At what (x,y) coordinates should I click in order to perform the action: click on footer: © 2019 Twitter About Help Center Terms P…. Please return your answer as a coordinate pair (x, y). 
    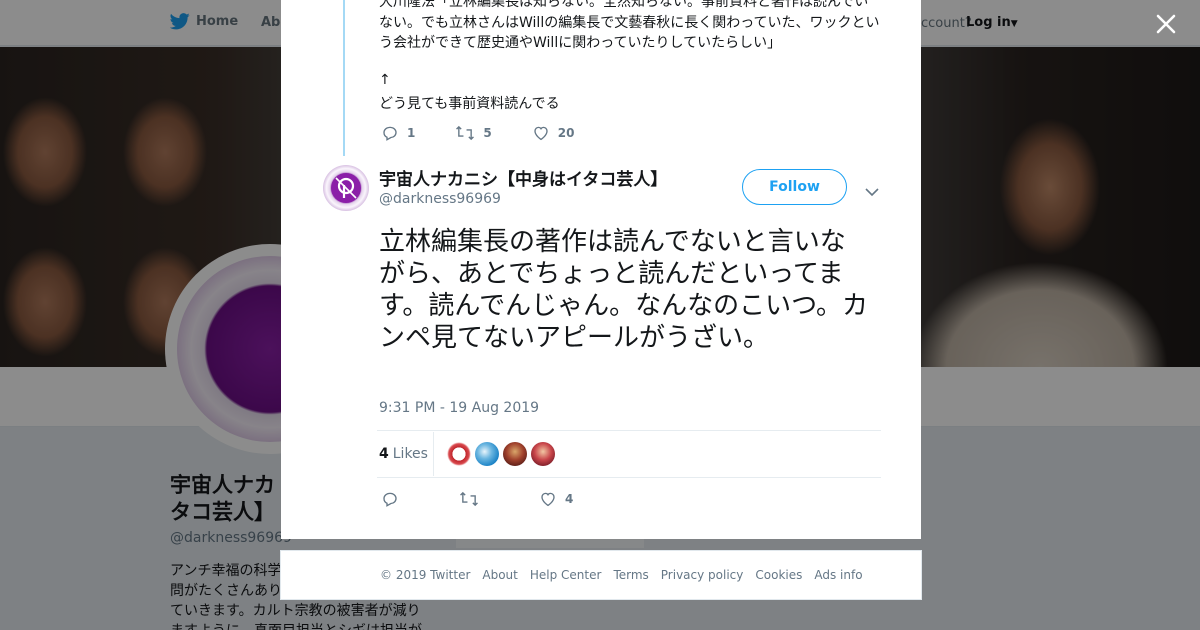
    Looking at the image, I should click on (601, 575).